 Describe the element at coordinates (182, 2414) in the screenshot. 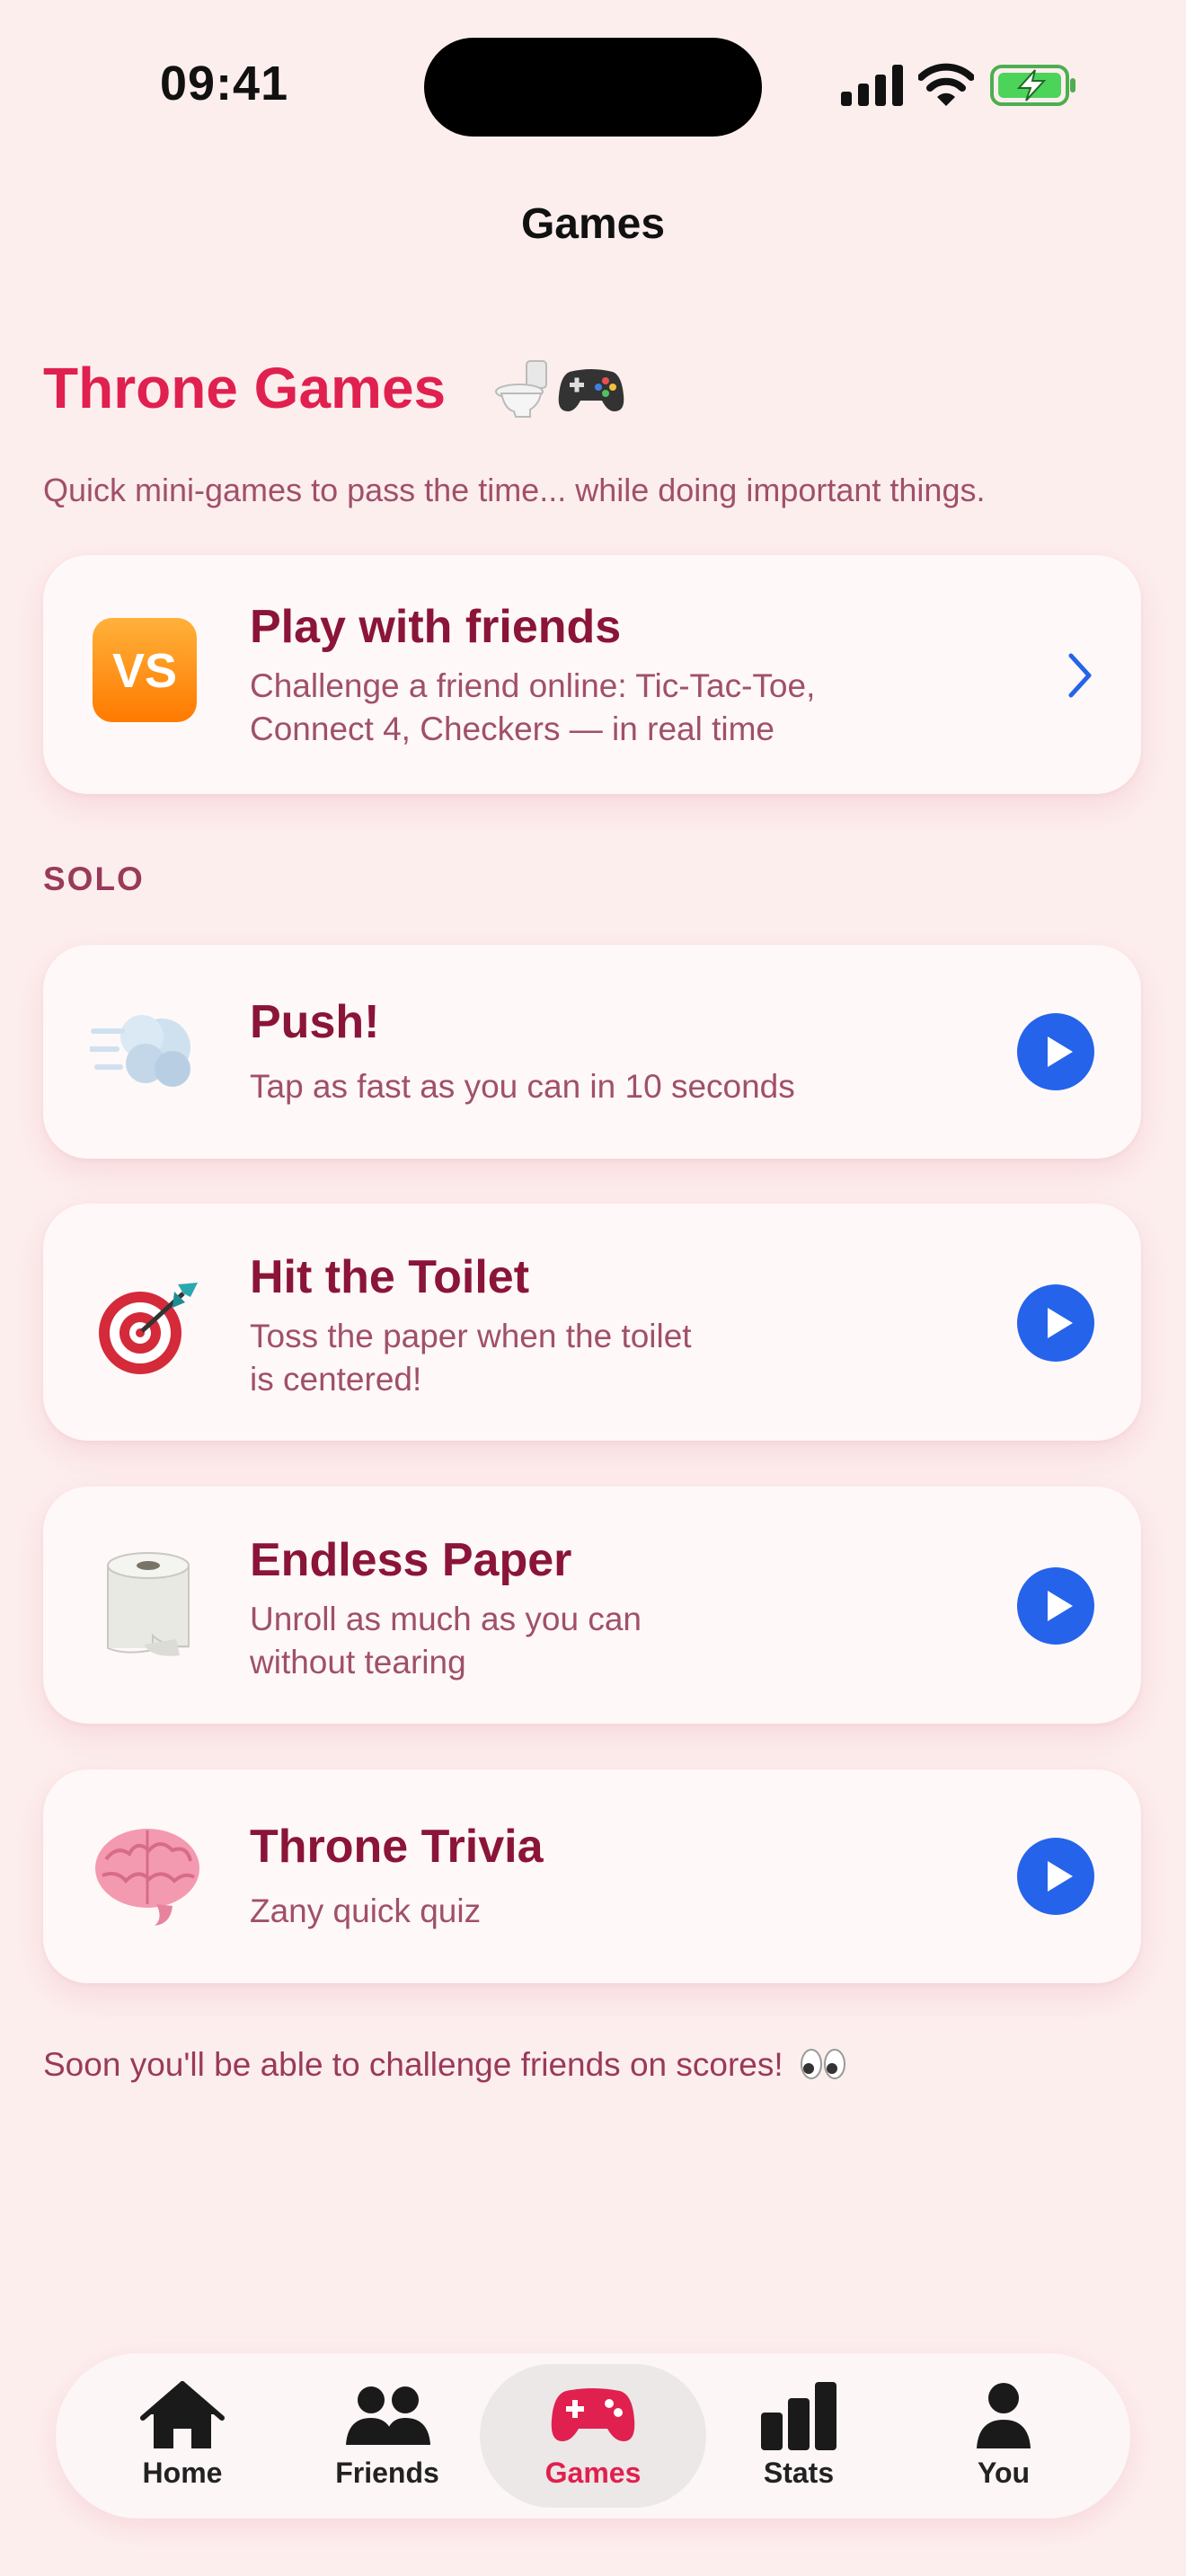

I see `house-icon` at that location.